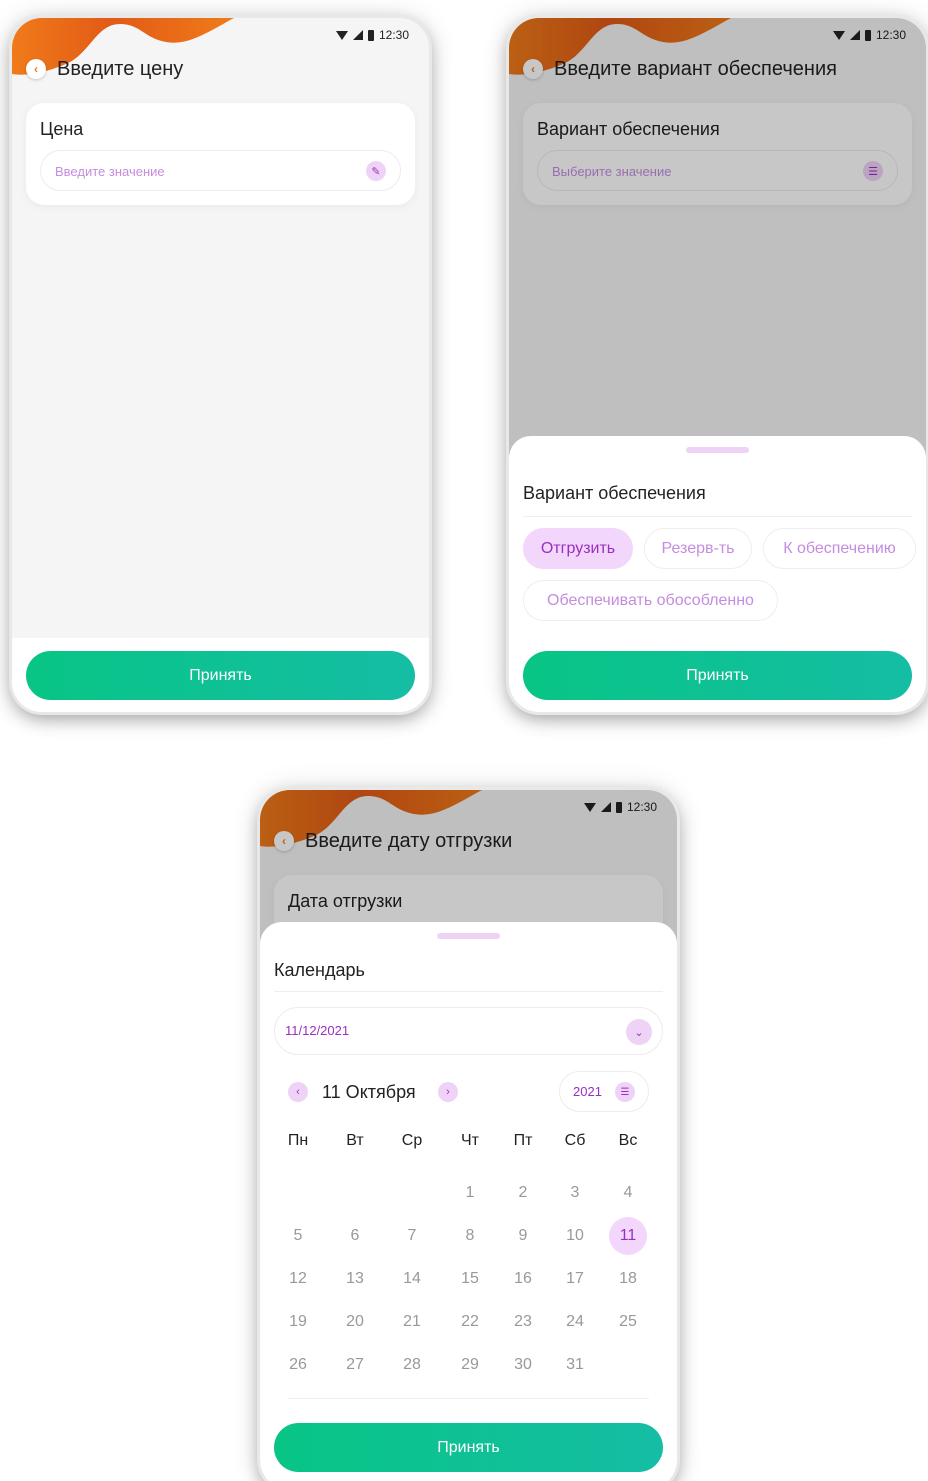  I want to click on sheet-title: Календарь, so click(319, 970).